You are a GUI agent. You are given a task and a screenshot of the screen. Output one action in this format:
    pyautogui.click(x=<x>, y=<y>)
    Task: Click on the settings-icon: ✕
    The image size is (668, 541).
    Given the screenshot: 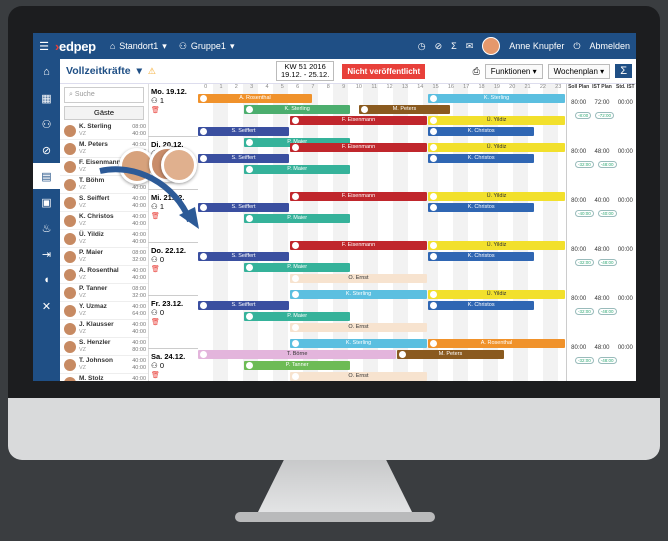 What is the action you would take?
    pyautogui.click(x=46, y=306)
    